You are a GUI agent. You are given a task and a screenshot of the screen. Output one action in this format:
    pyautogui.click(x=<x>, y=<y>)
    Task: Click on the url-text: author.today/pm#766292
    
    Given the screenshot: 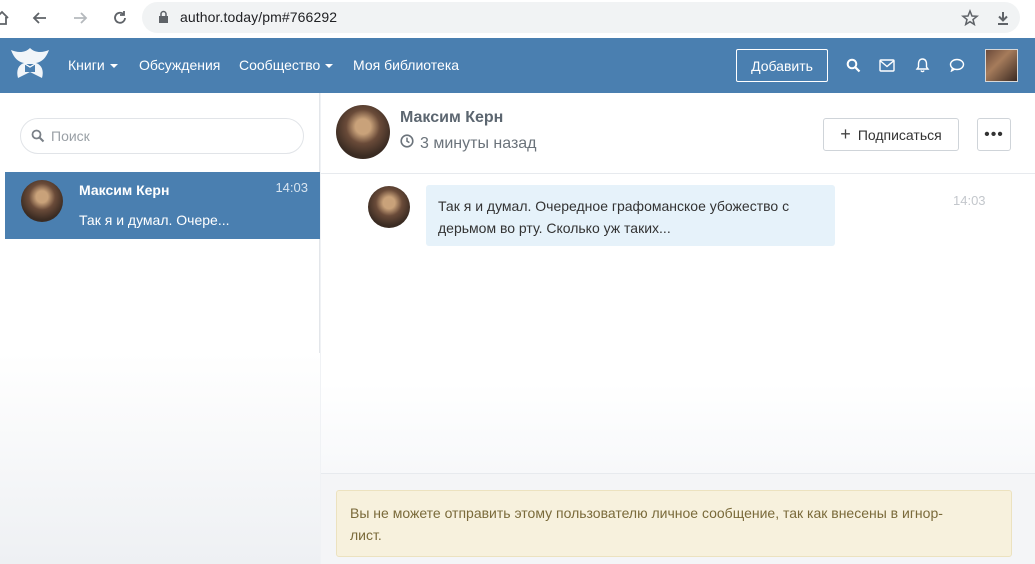 What is the action you would take?
    pyautogui.click(x=259, y=17)
    